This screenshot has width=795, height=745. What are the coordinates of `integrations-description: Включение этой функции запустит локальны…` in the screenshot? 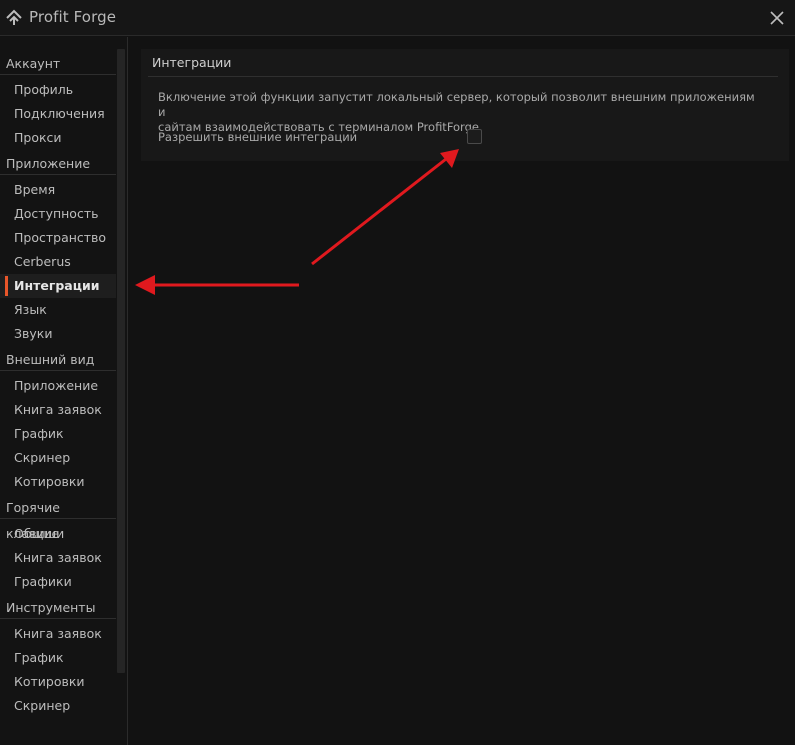 It's located at (458, 112).